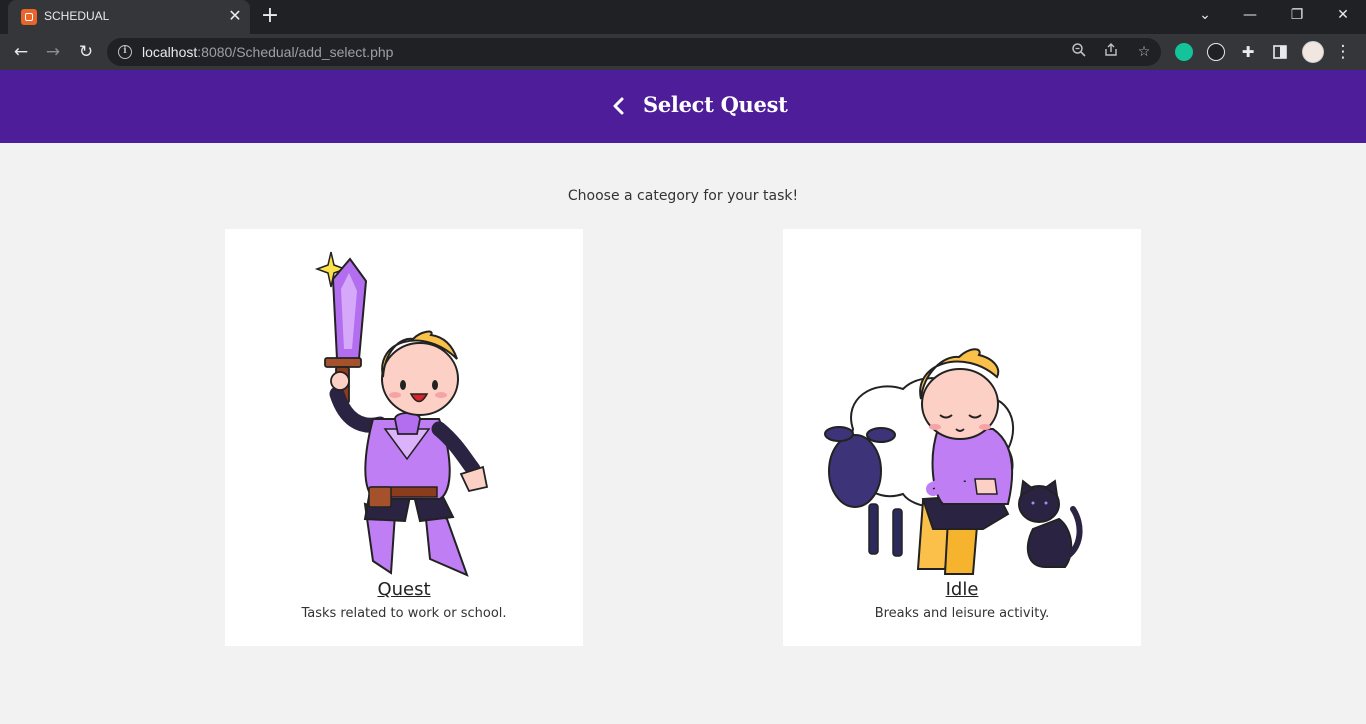 This screenshot has height=724, width=1366. What do you see at coordinates (404, 613) in the screenshot?
I see `quest-card-description: Tasks related to work or school.` at bounding box center [404, 613].